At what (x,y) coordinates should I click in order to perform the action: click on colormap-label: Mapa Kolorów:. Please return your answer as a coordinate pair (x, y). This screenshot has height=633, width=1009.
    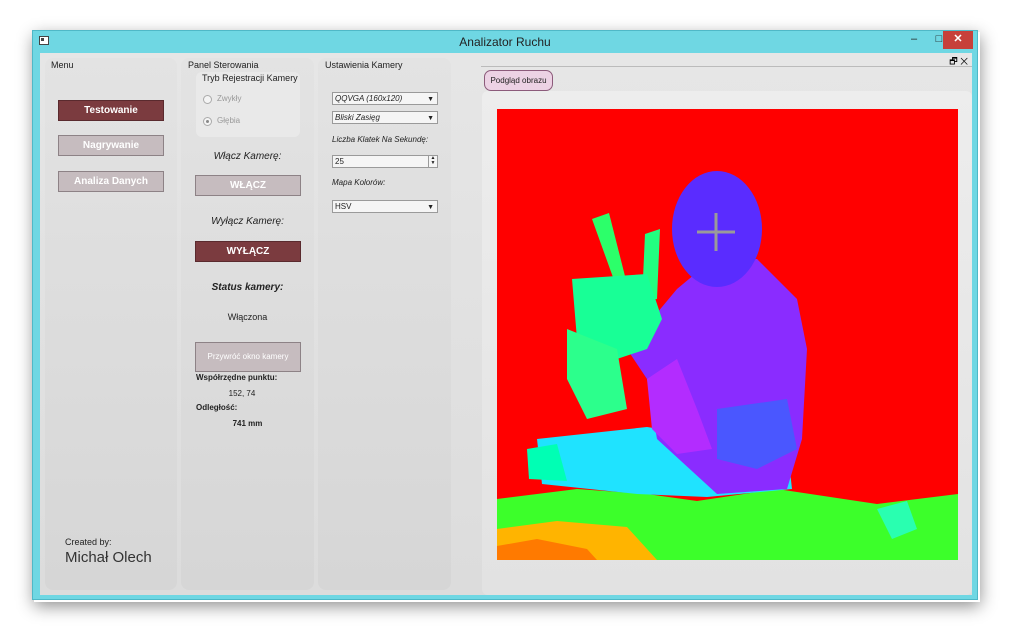
    Looking at the image, I should click on (359, 182).